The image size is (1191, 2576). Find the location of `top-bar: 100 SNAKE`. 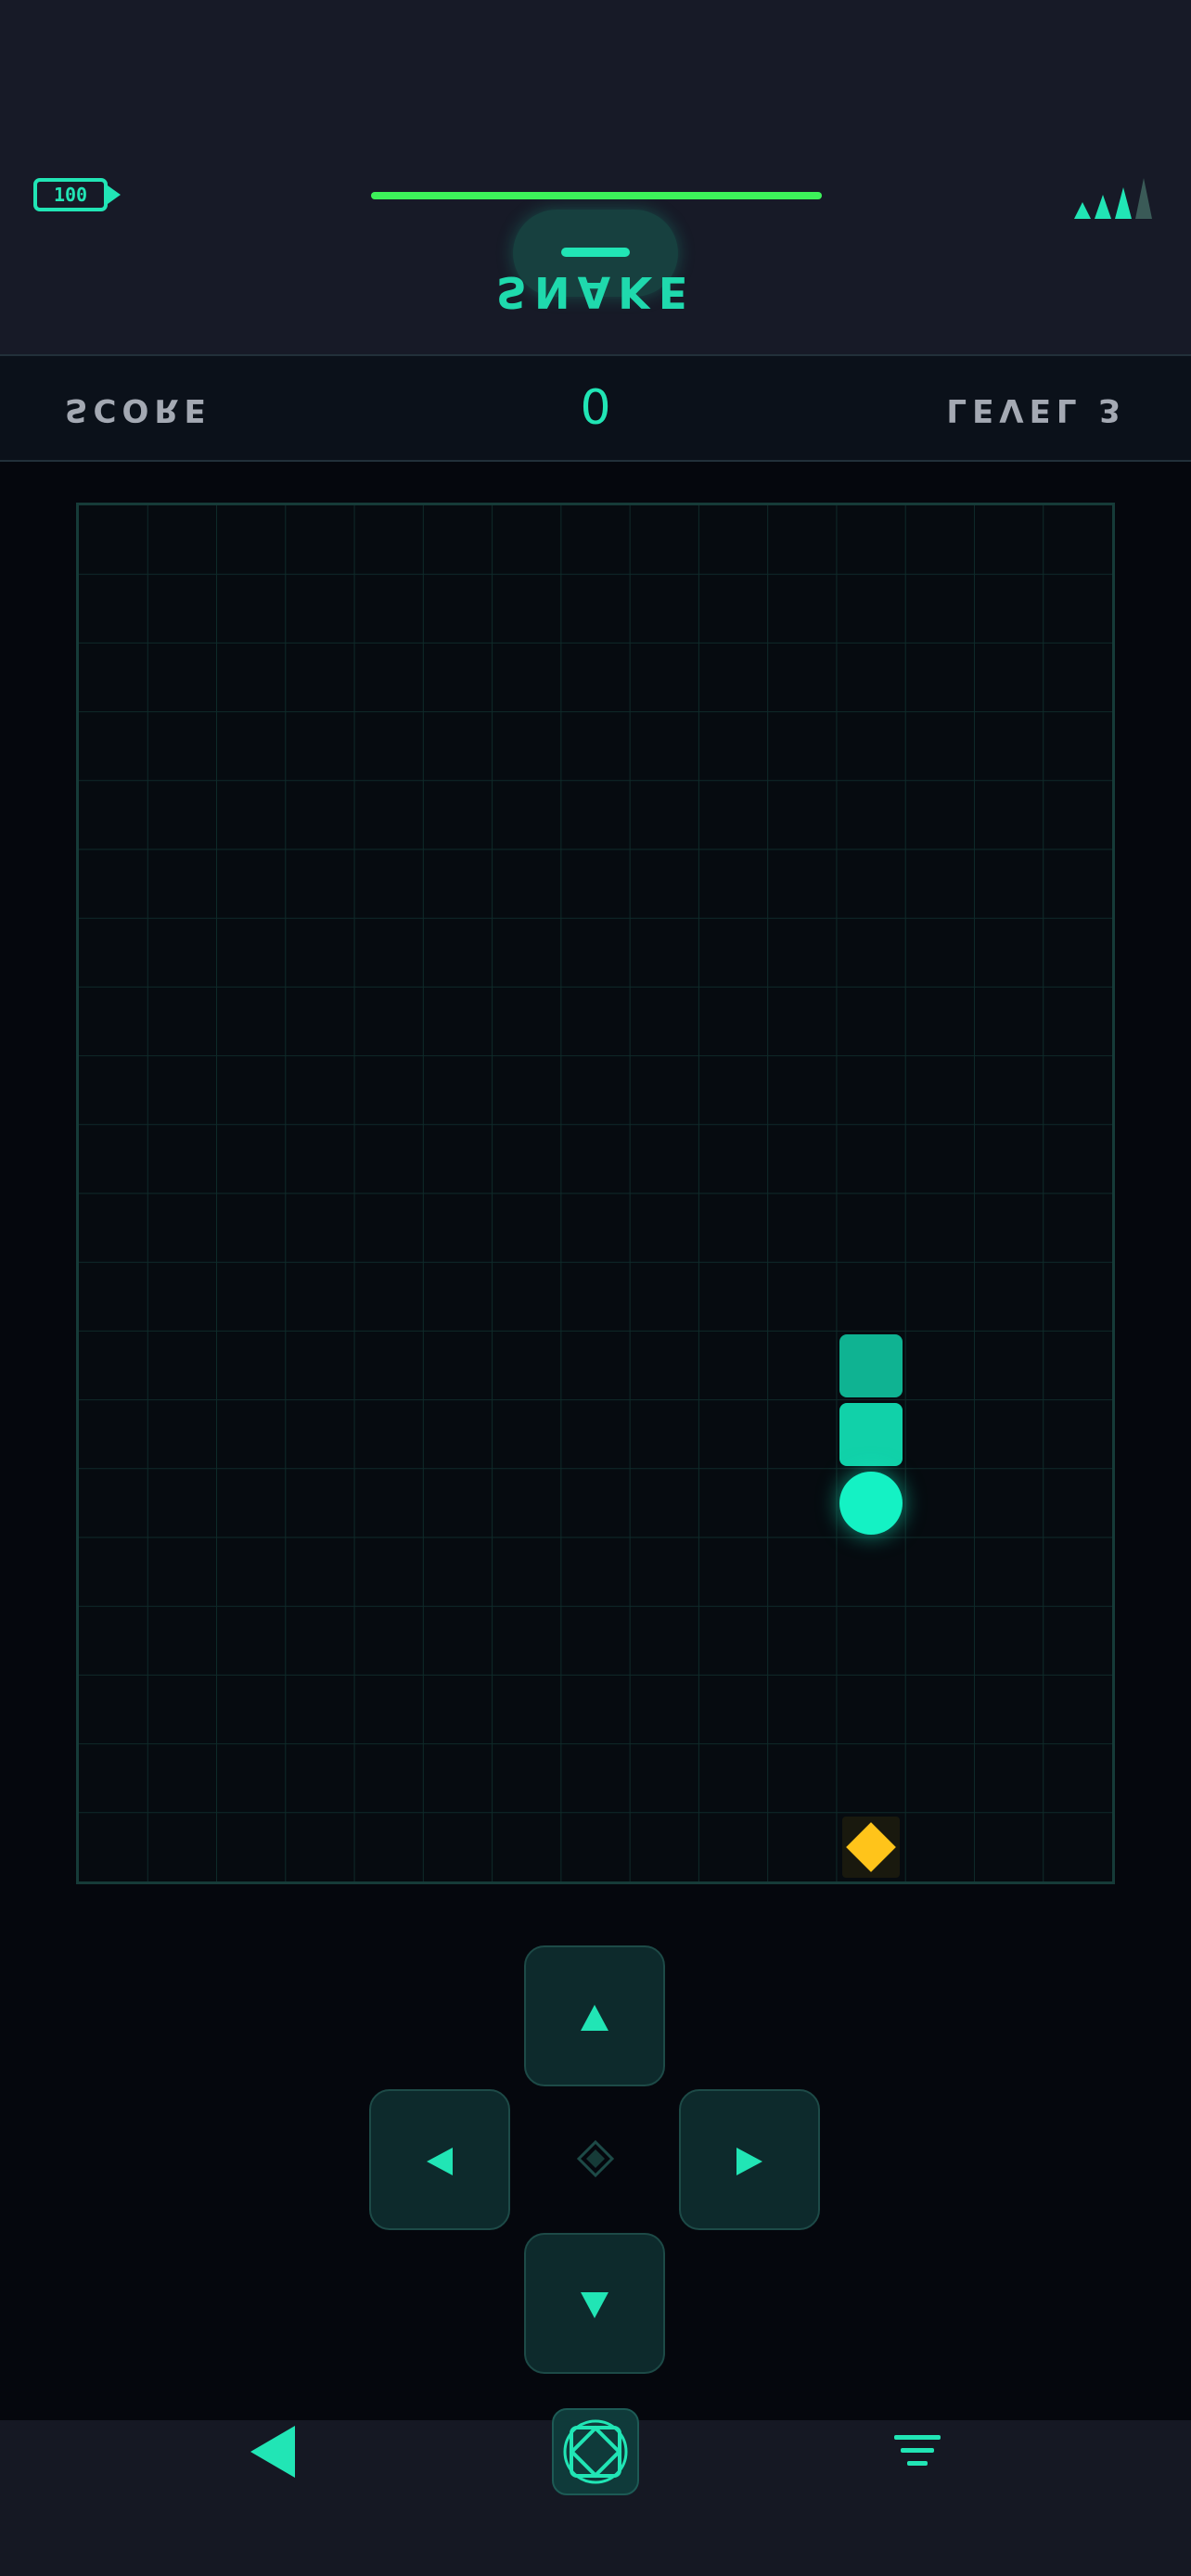

top-bar: 100 SNAKE is located at coordinates (595, 177).